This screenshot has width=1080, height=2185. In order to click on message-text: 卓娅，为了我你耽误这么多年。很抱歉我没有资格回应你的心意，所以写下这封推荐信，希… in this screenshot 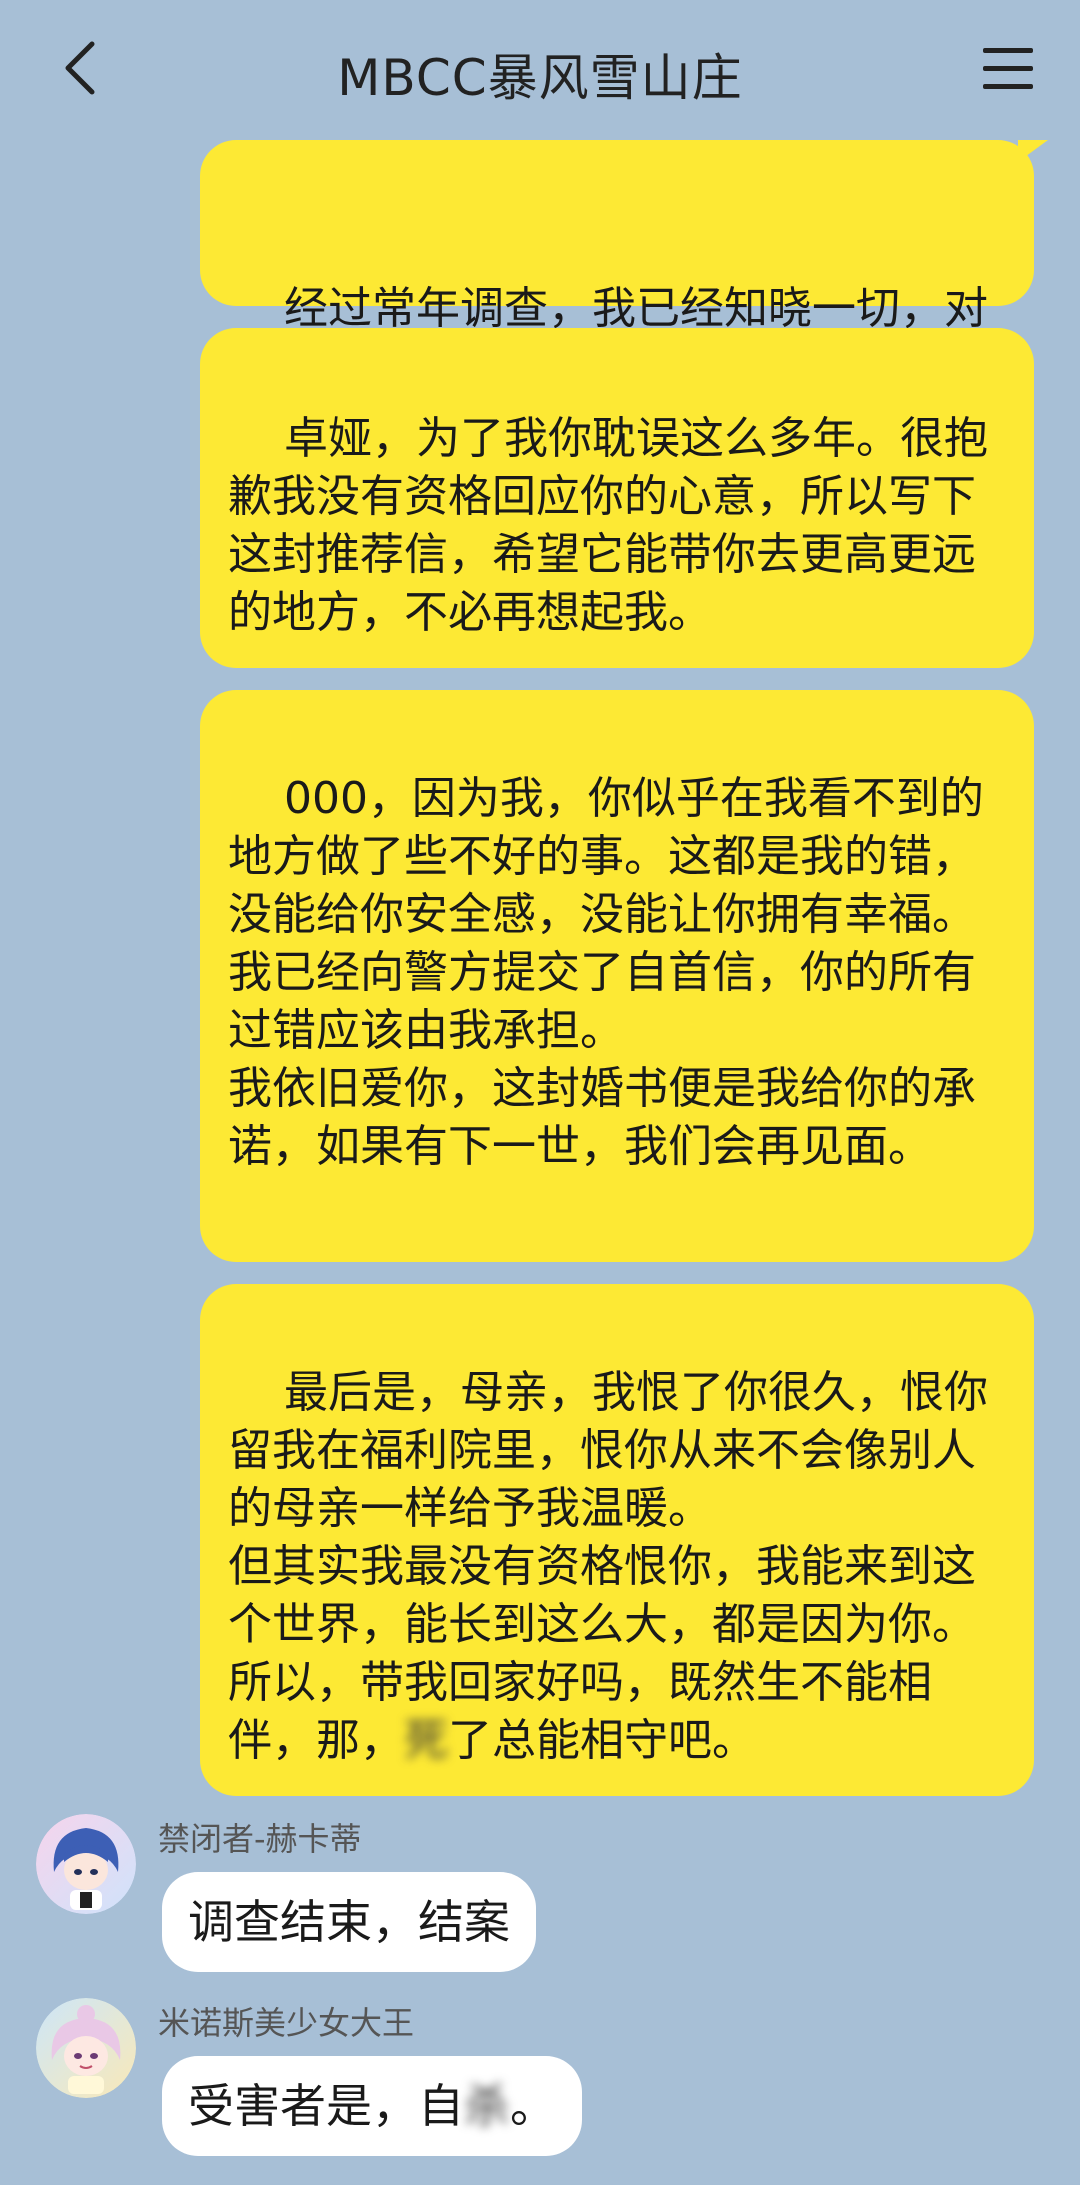, I will do `click(608, 525)`.